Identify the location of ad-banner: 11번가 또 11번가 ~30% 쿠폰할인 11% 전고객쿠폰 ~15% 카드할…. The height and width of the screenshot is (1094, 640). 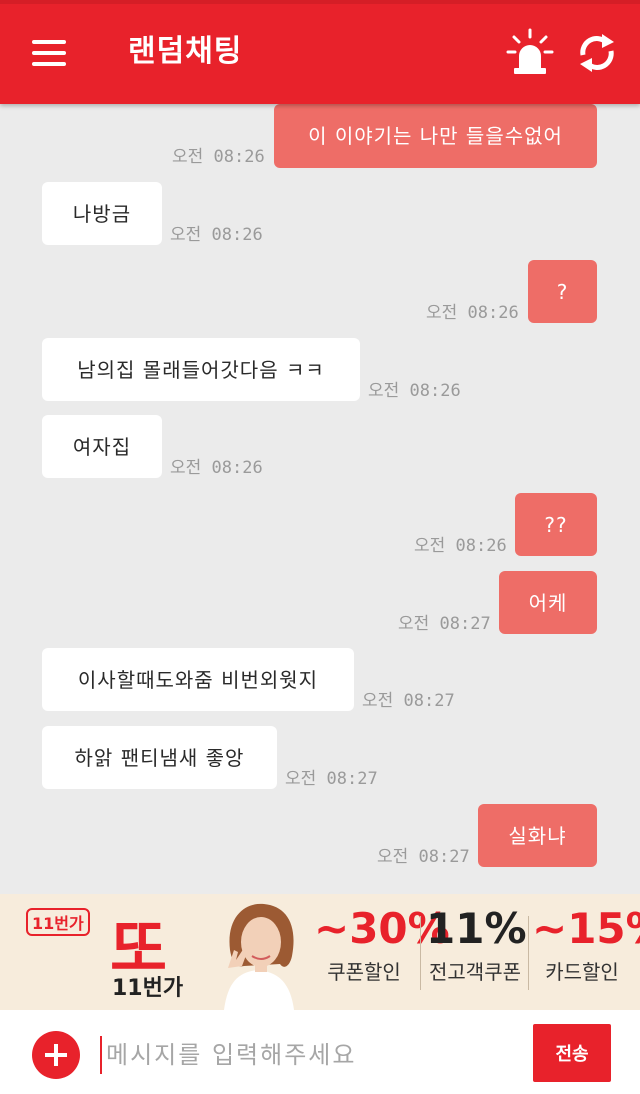
(320, 952).